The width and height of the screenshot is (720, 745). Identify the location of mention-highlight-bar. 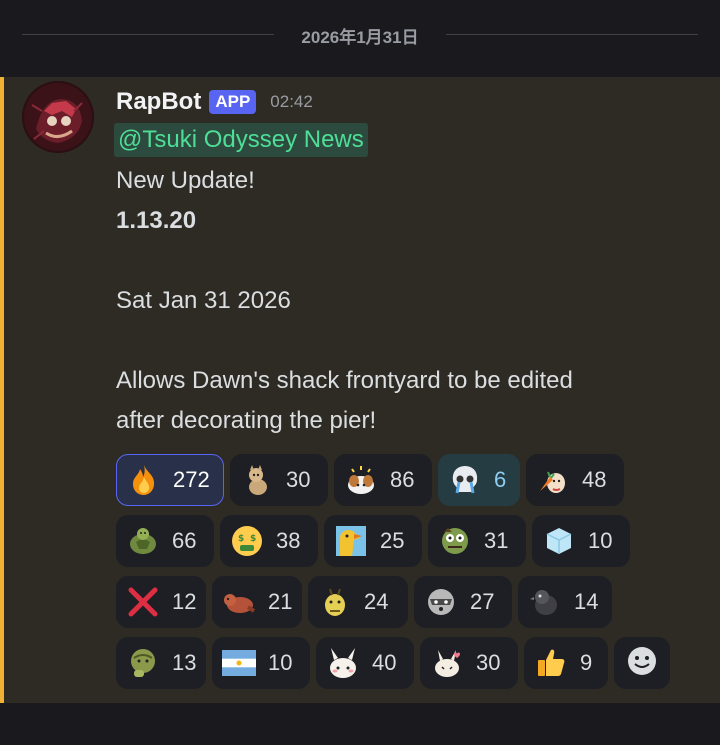
(2, 390).